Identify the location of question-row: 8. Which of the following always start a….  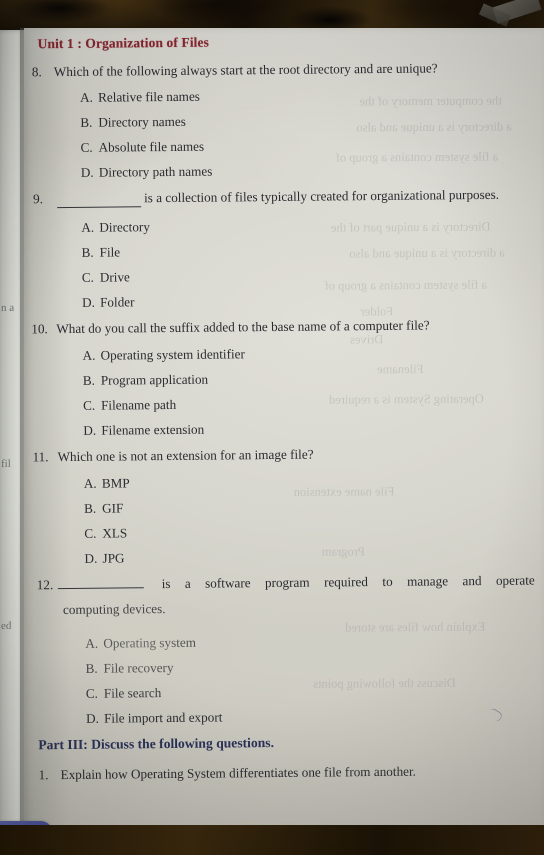
(235, 70).